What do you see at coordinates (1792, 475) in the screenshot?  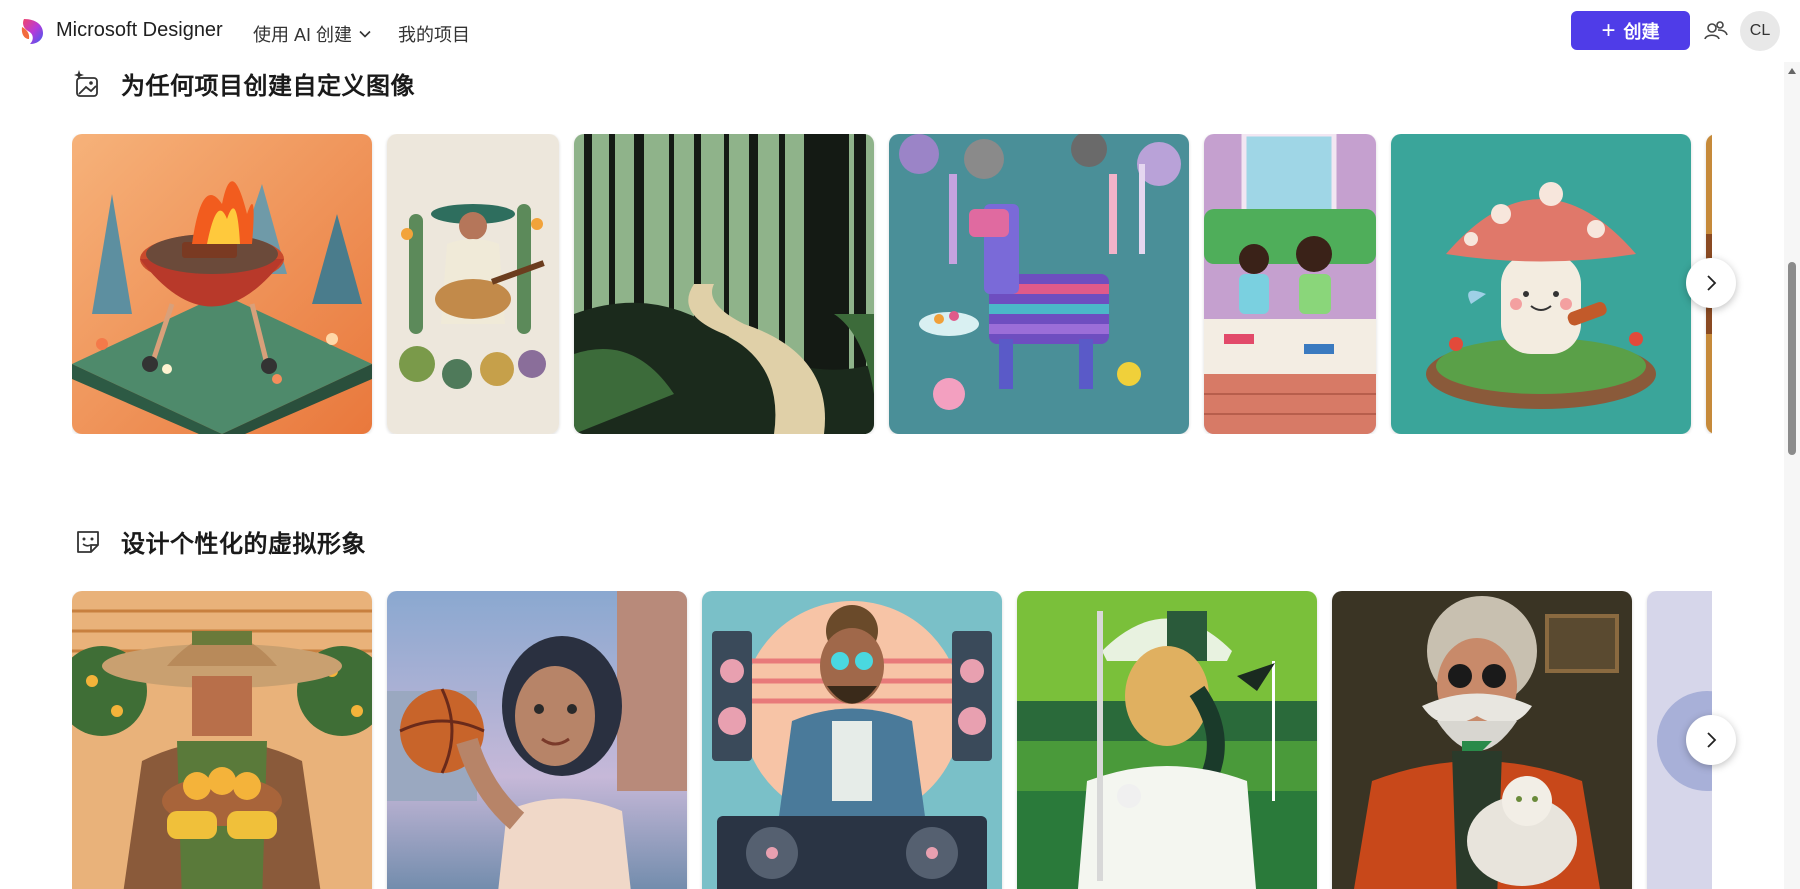 I see `page-scrollbar` at bounding box center [1792, 475].